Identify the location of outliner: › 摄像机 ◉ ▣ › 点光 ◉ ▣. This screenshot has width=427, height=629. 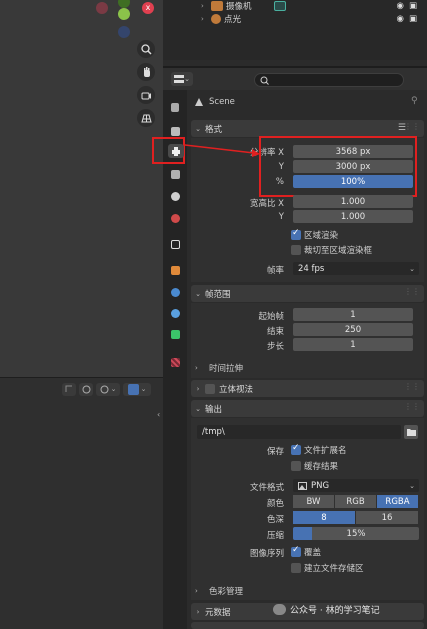
(295, 30).